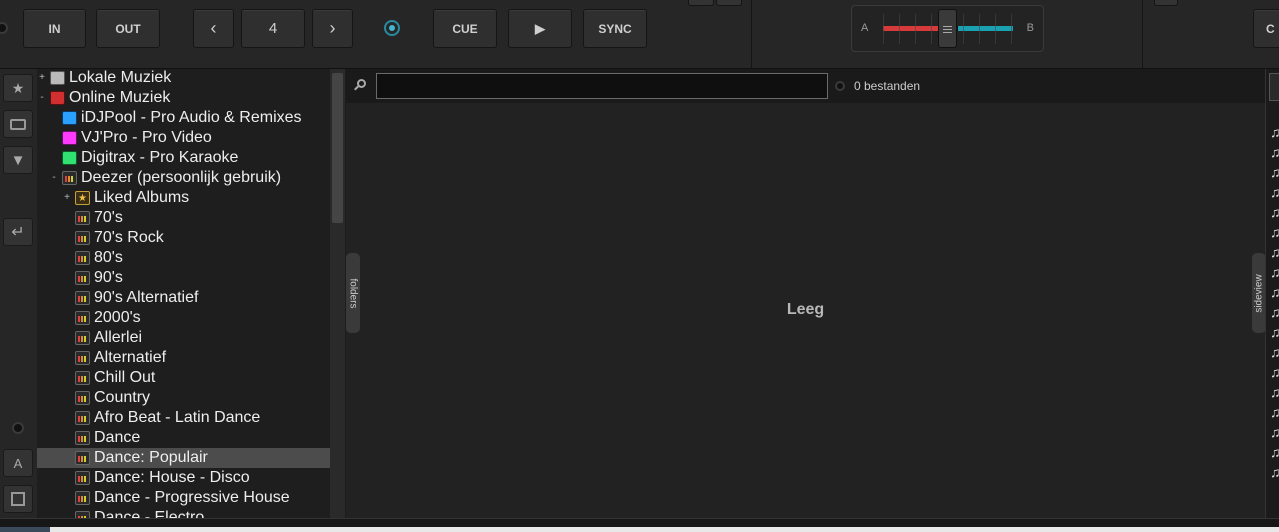 Image resolution: width=1279 pixels, height=532 pixels. Describe the element at coordinates (57, 78) in the screenshot. I see `computer-icon` at that location.